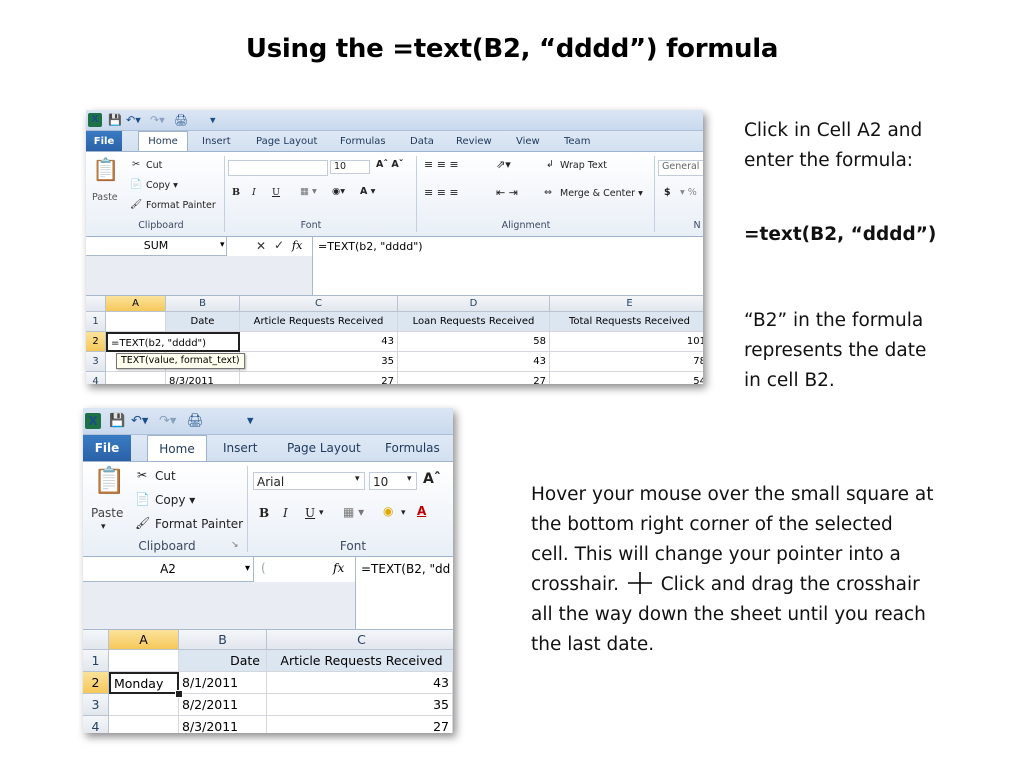  Describe the element at coordinates (142, 475) in the screenshot. I see `cut-icon: ✂` at that location.